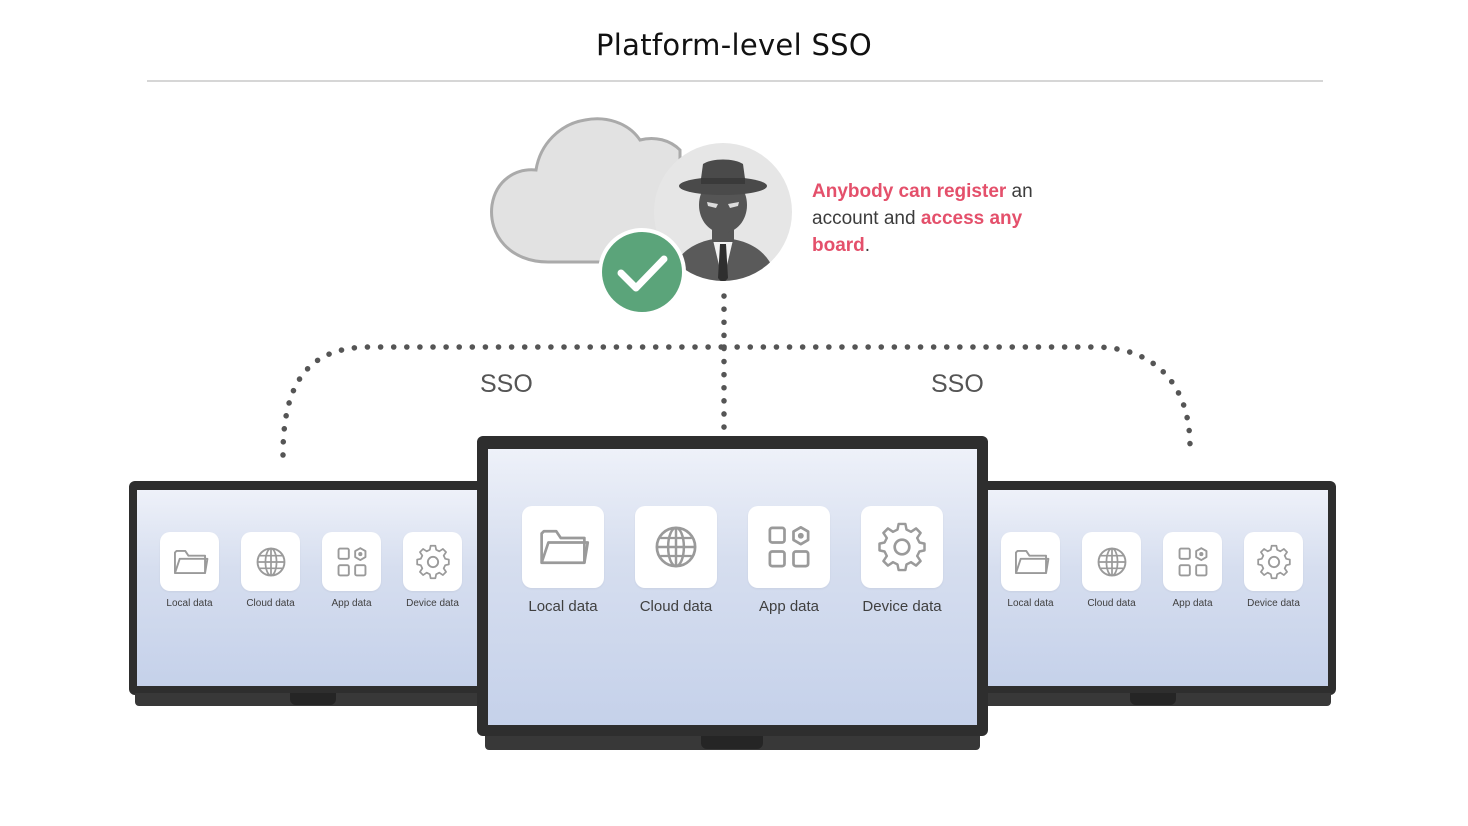 The width and height of the screenshot is (1468, 826). Describe the element at coordinates (736, 375) in the screenshot. I see `sso-connectors` at that location.